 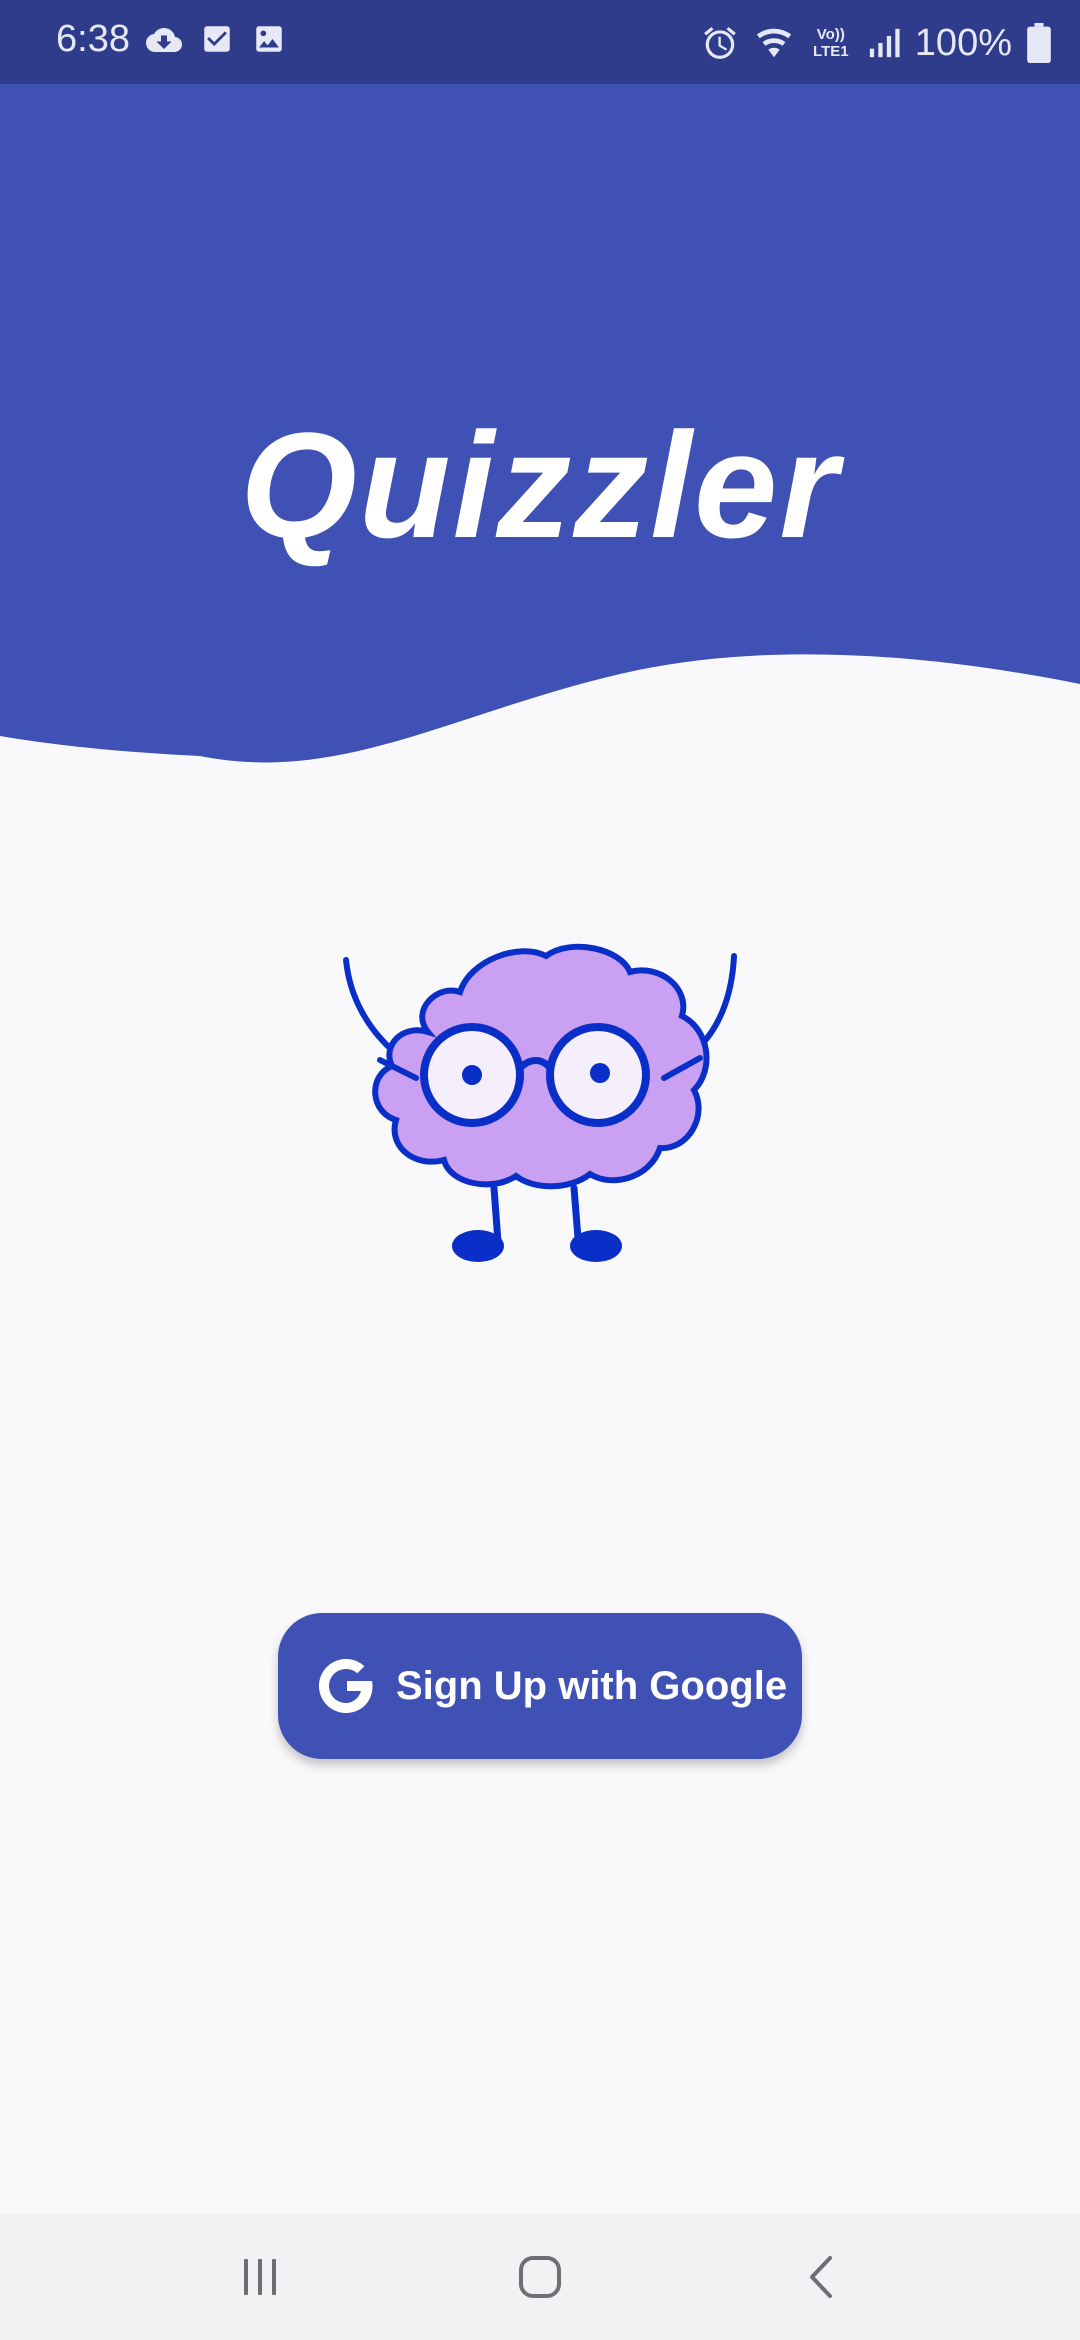 I want to click on cloud-download-icon, so click(x=164, y=39).